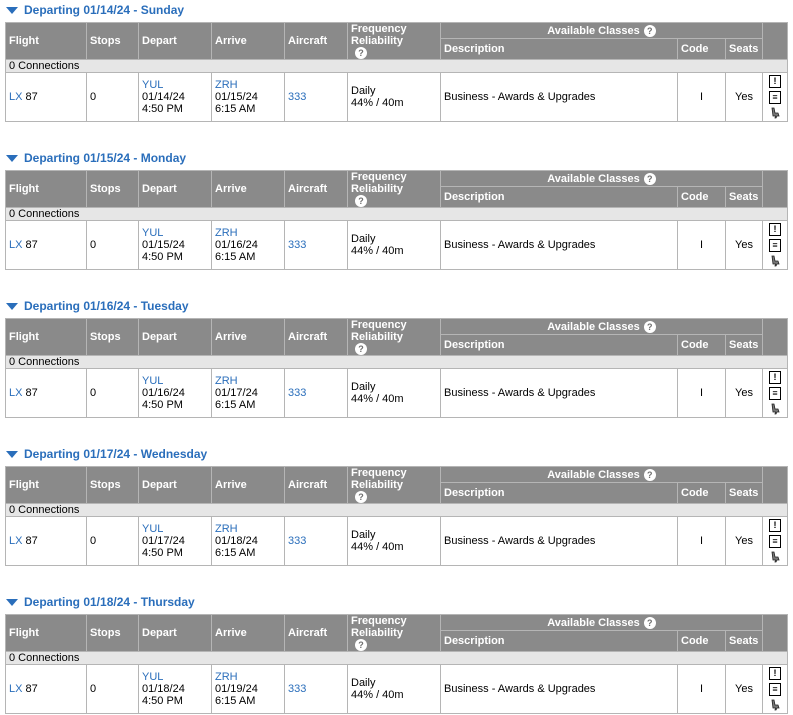  What do you see at coordinates (396, 362) in the screenshot?
I see `connections-label: 0 Connections` at bounding box center [396, 362].